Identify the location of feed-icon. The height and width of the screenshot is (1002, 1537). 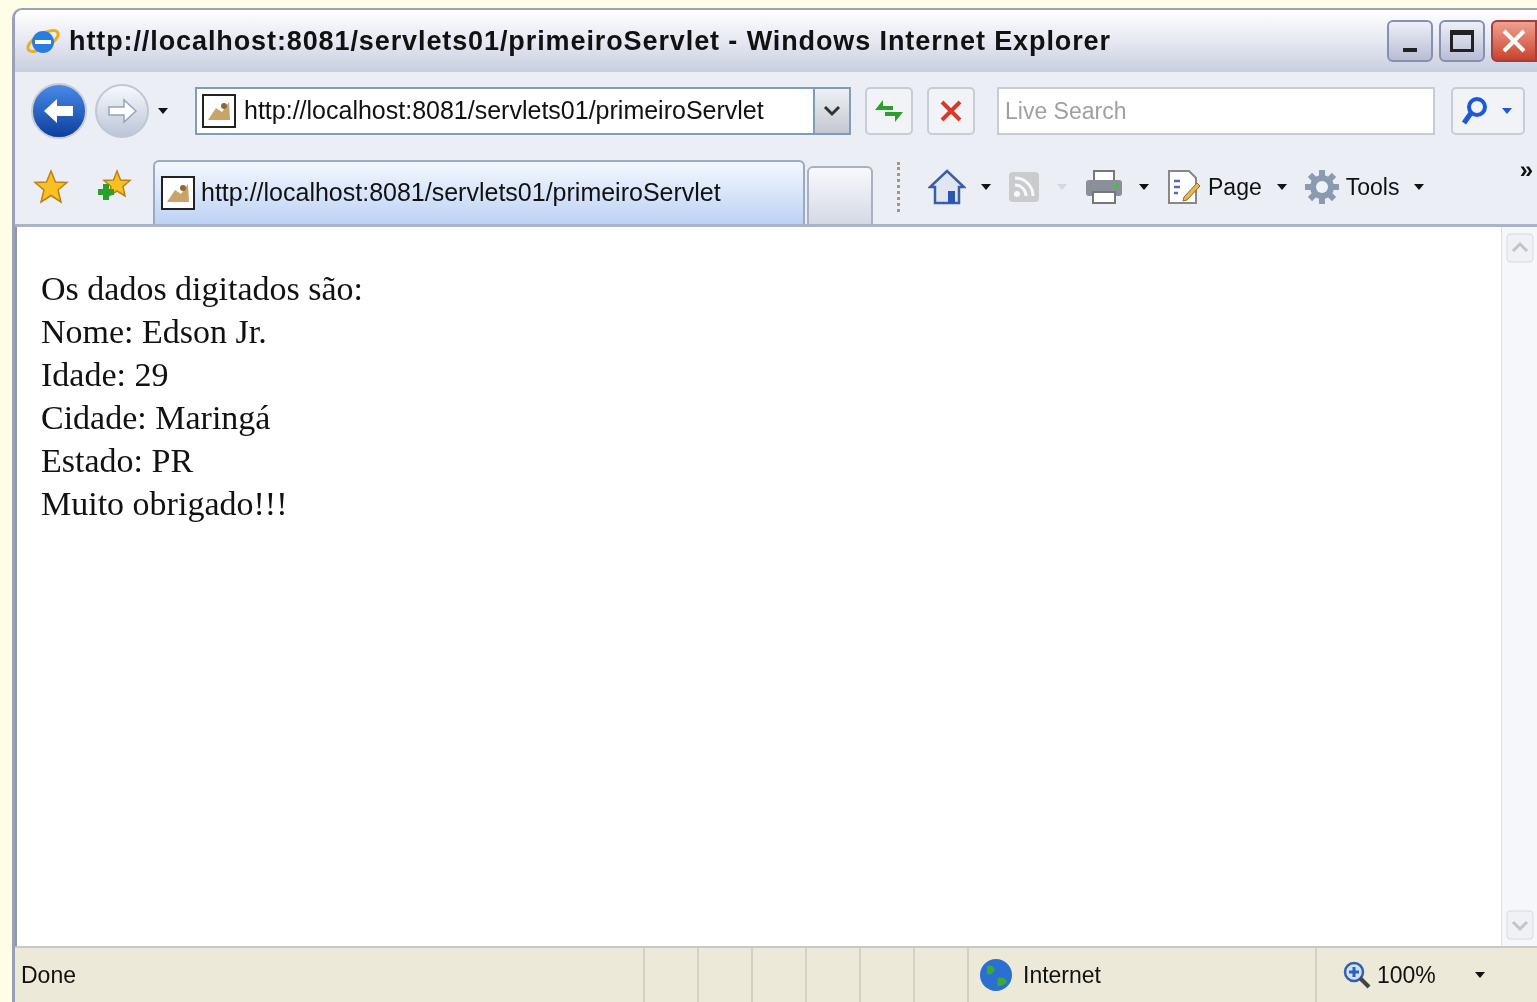
(1024, 187).